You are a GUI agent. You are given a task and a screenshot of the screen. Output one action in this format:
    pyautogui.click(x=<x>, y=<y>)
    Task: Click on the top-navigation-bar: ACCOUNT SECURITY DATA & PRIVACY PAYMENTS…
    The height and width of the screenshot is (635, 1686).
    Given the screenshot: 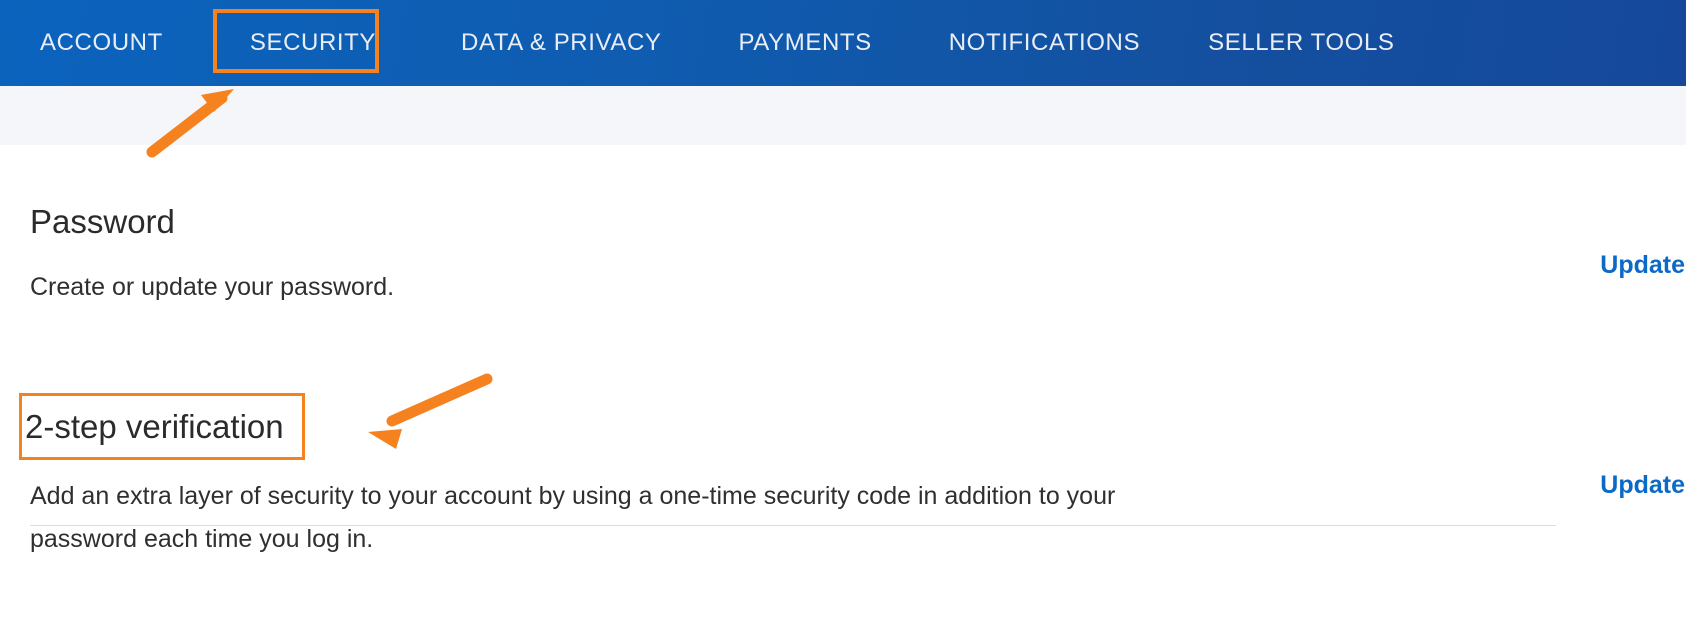 What is the action you would take?
    pyautogui.click(x=843, y=43)
    